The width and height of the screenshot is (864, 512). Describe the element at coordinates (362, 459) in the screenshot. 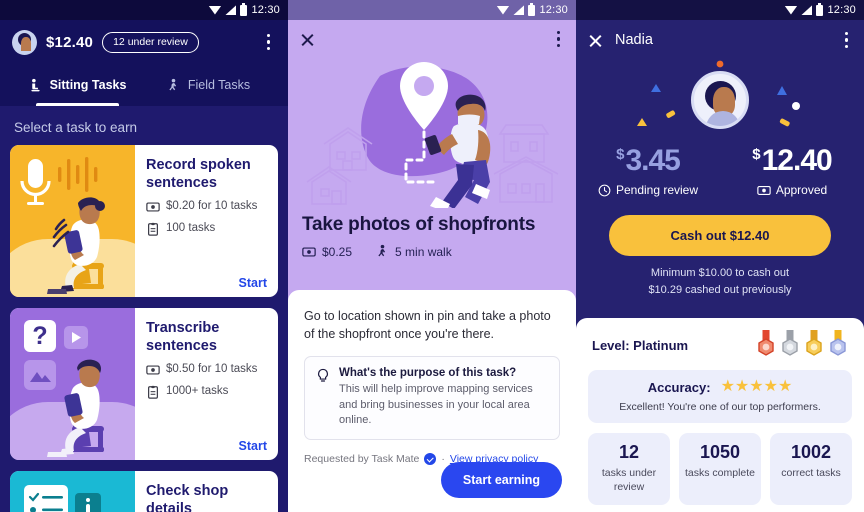

I see `requested-by-text: Requested by Task Mate` at that location.